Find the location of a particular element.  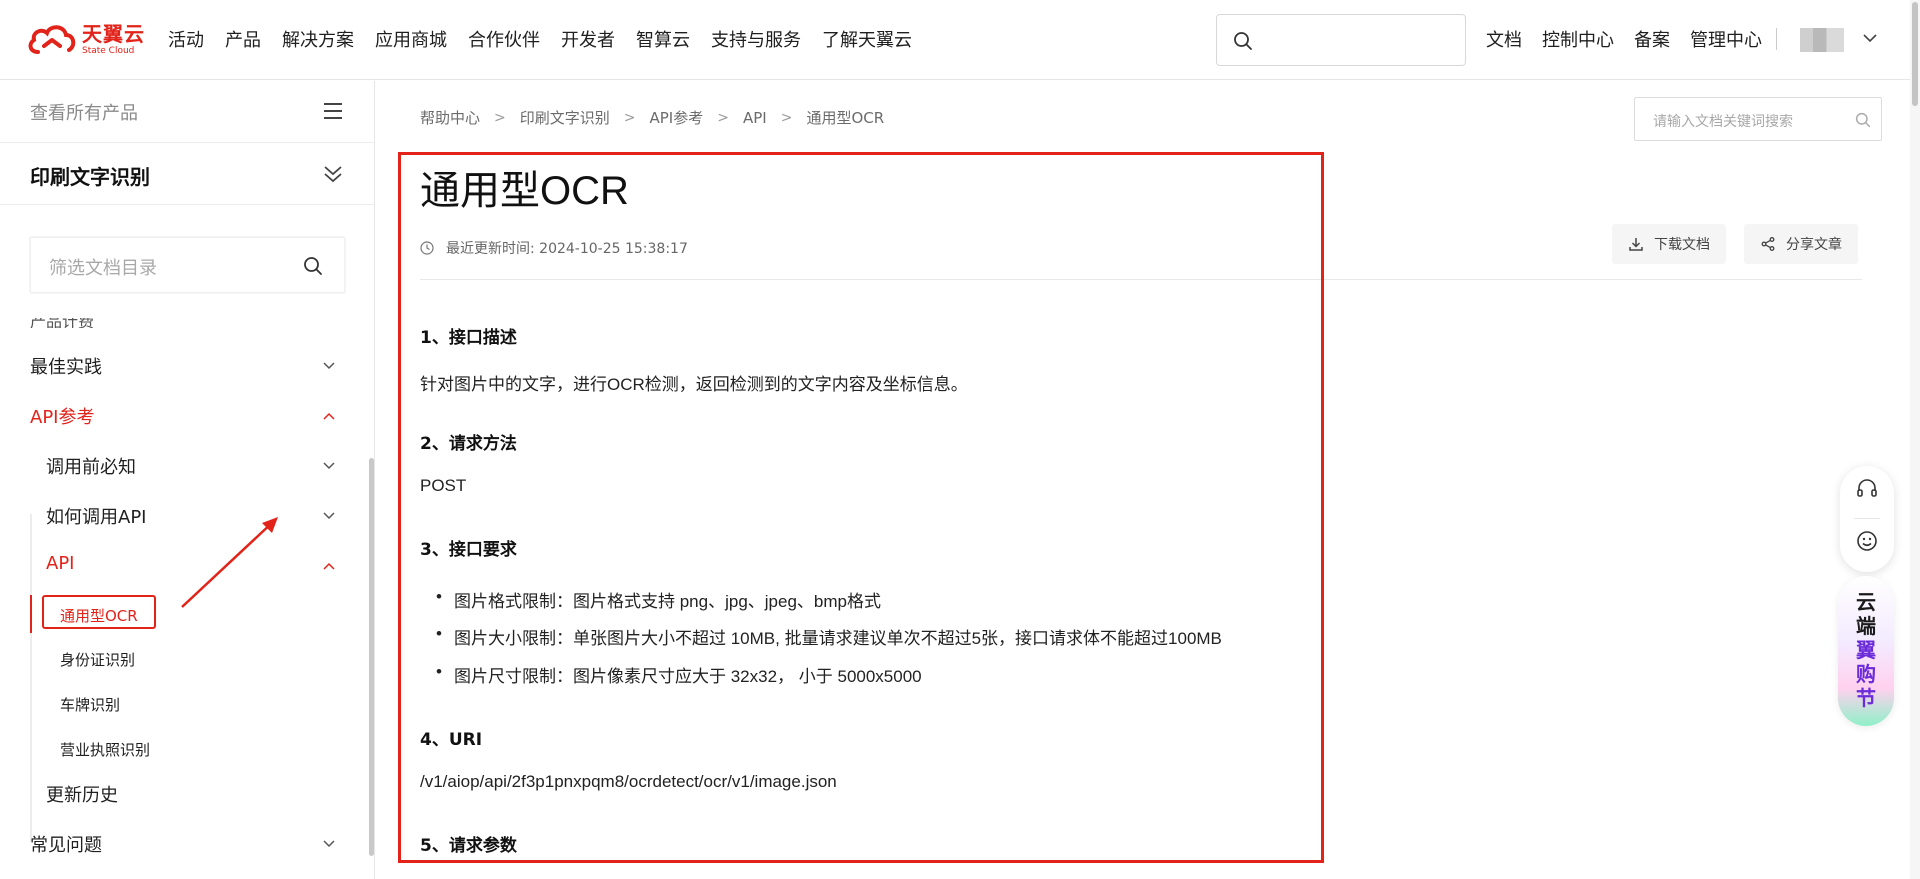

catalog-filter-input: 筛选文档目录 is located at coordinates (187, 265).